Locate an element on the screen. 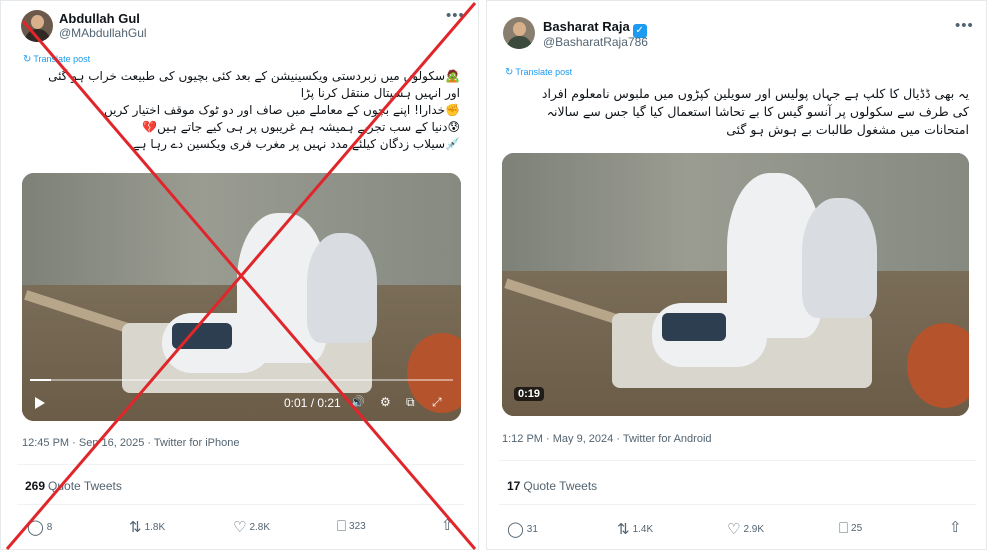 The image size is (987, 550). reply-button: ◯ 31 is located at coordinates (522, 529).